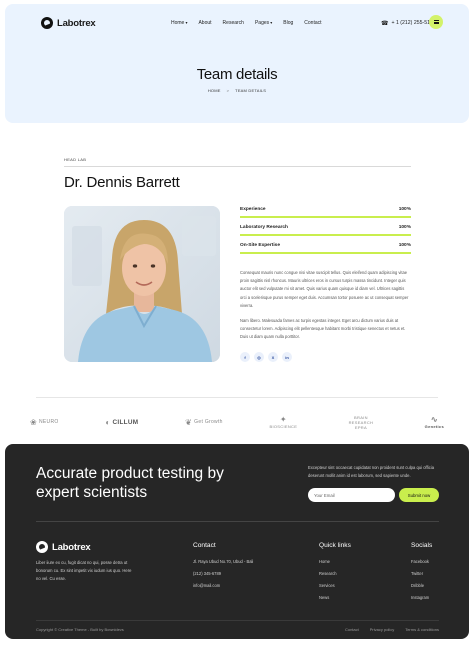 This screenshot has width=474, height=645. Describe the element at coordinates (335, 545) in the screenshot. I see `column-title: Quick links` at that location.